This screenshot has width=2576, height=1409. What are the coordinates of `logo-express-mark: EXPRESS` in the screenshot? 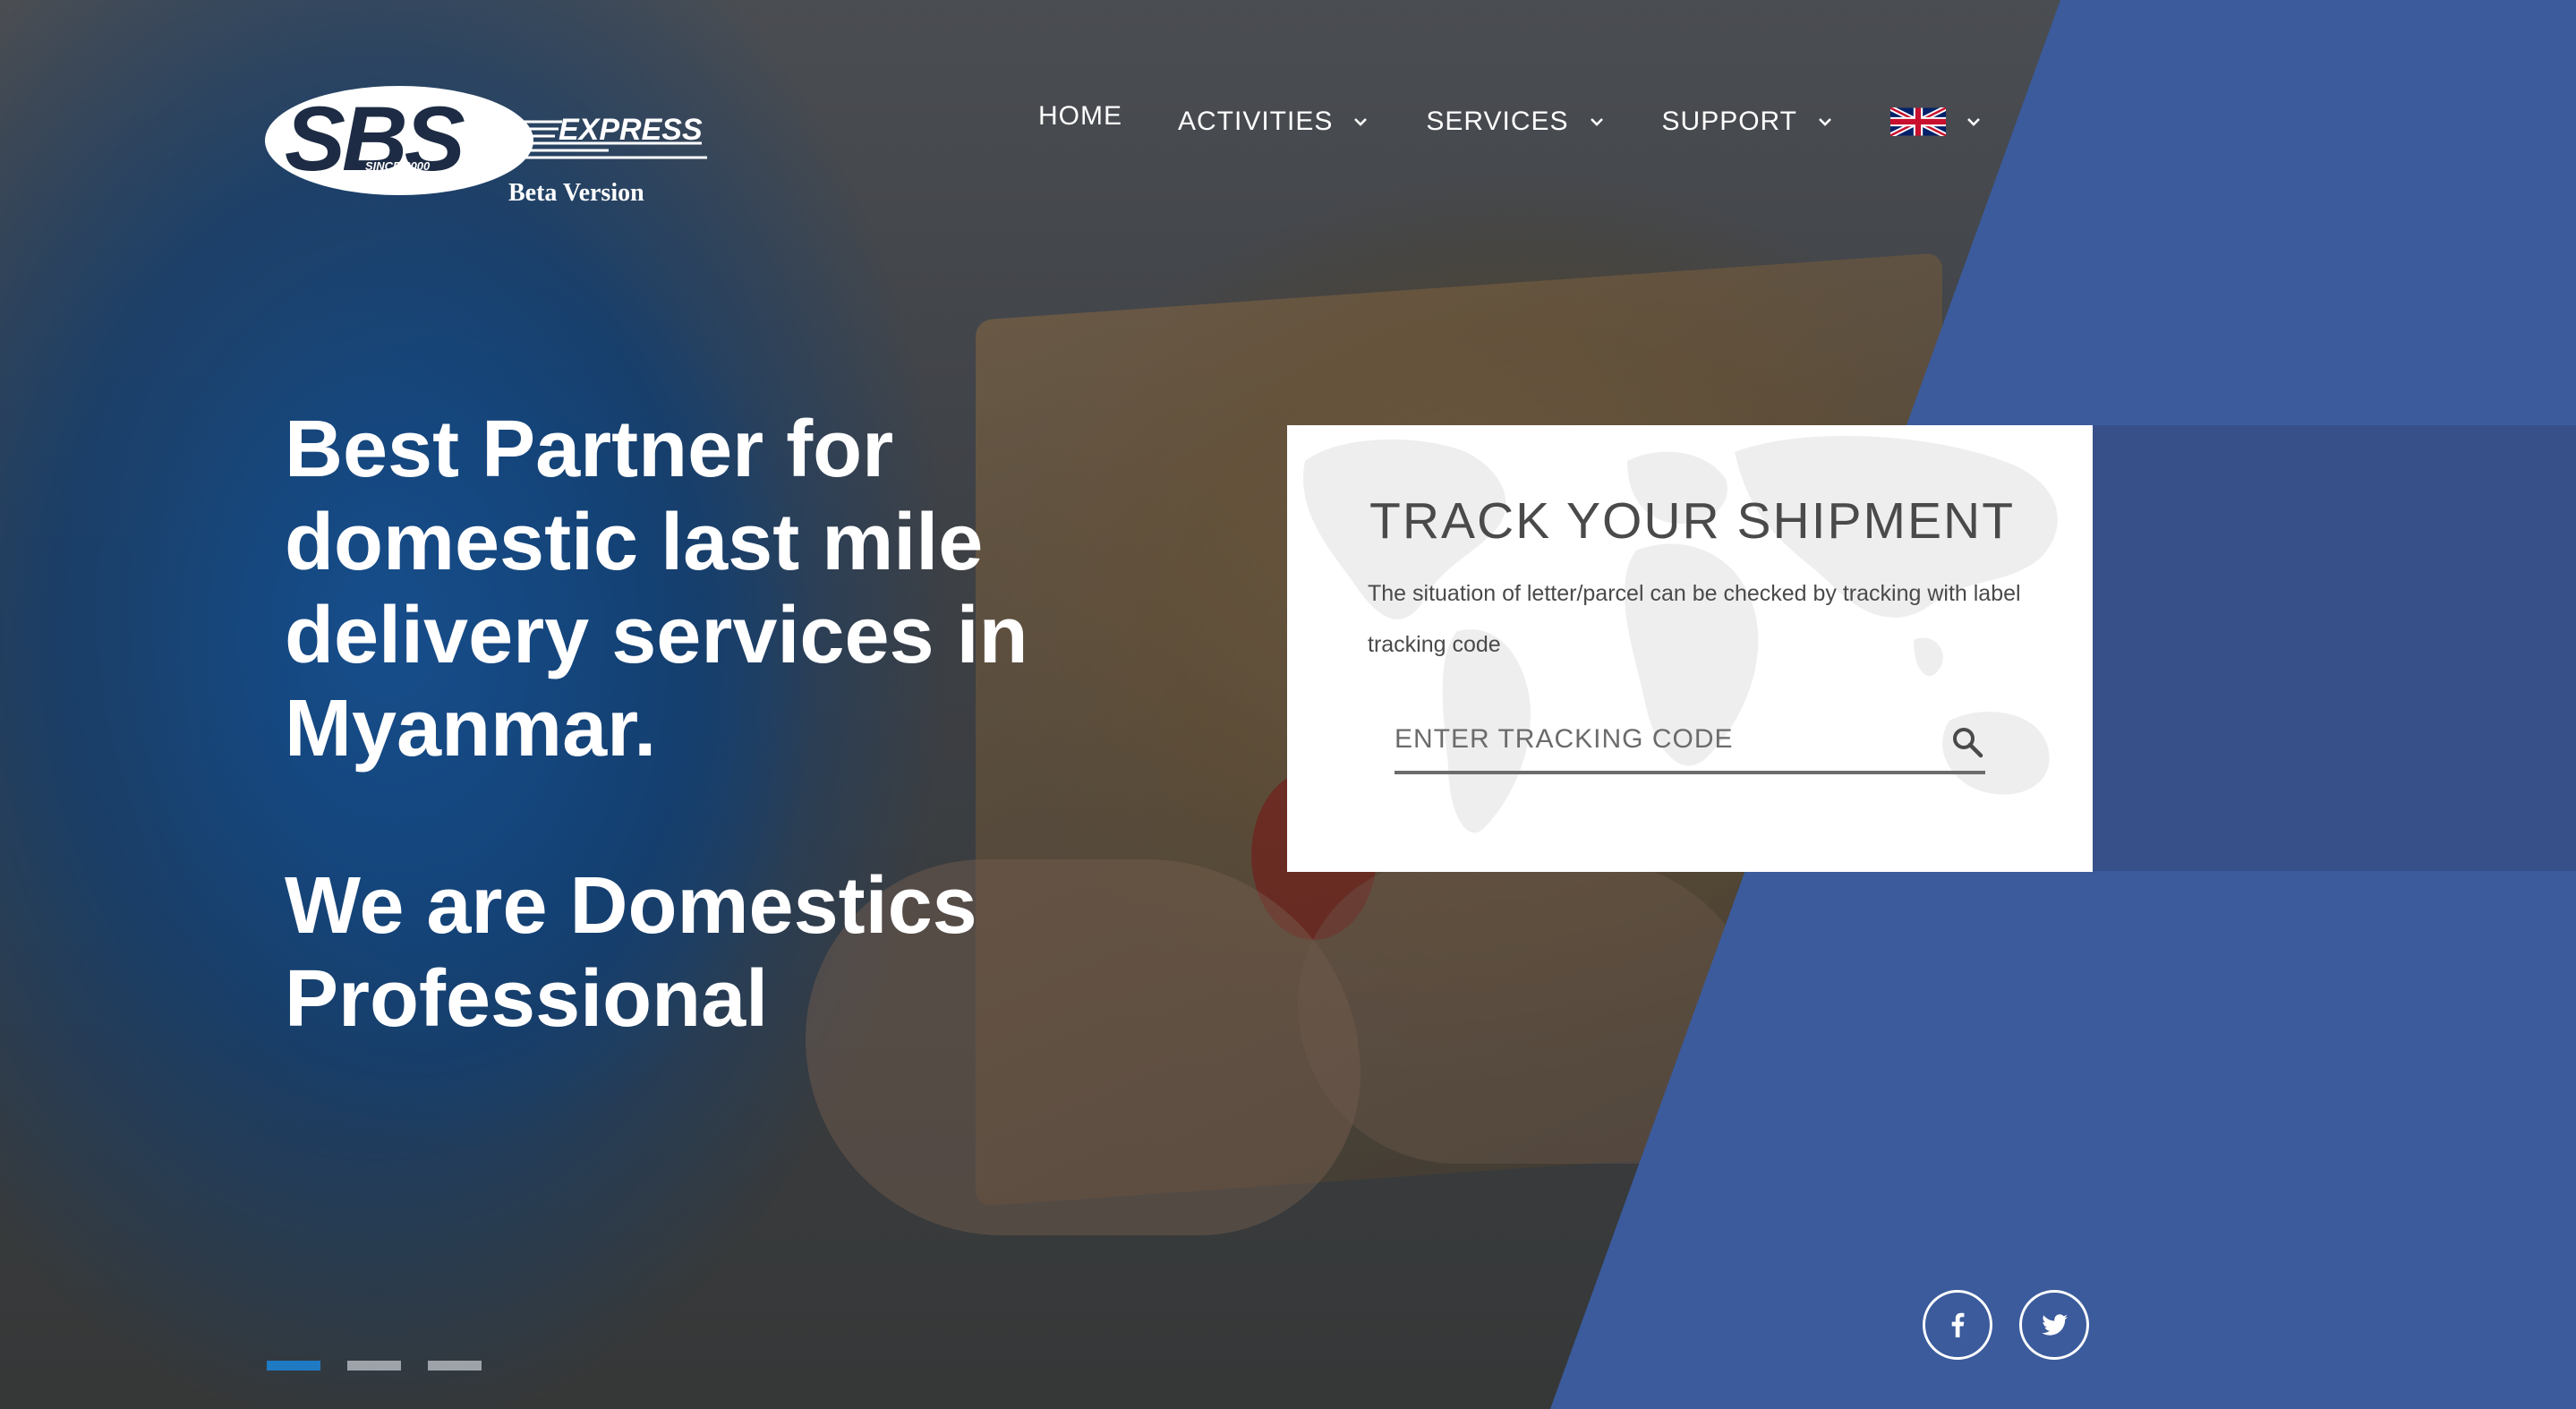 It's located at (617, 137).